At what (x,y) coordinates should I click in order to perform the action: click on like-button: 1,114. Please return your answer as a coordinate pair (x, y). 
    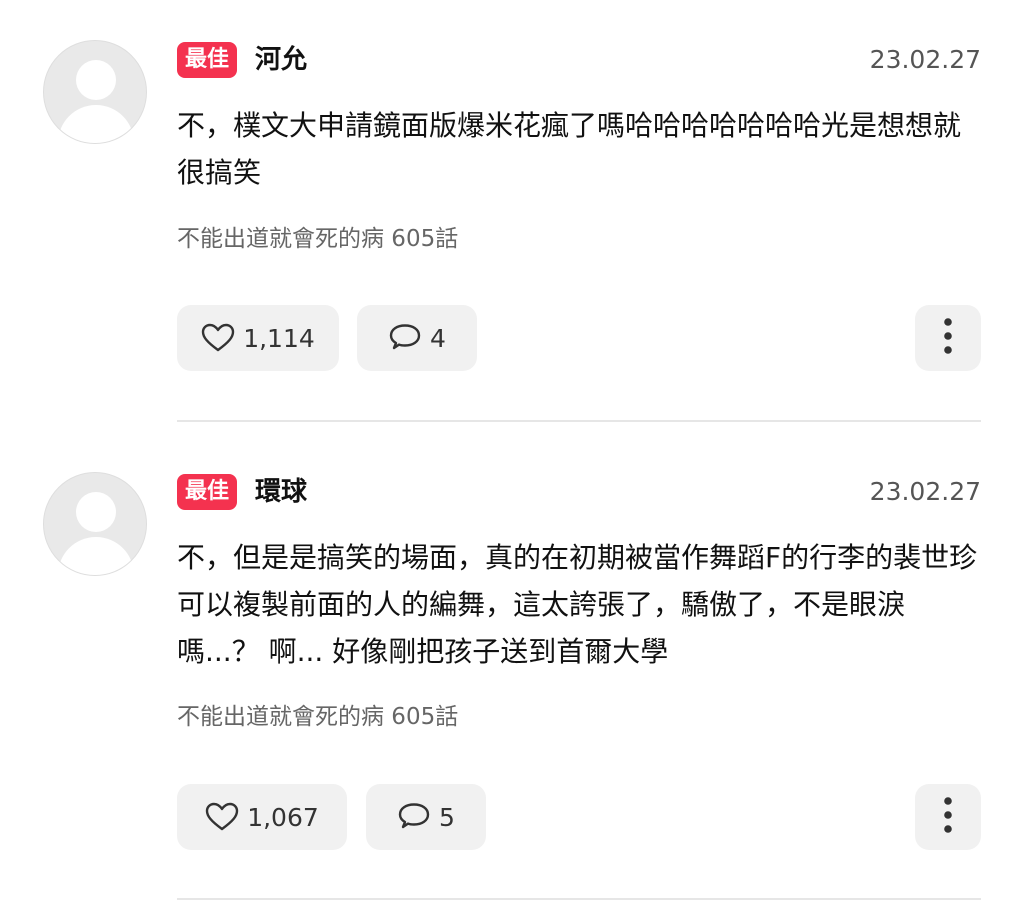
    Looking at the image, I should click on (258, 338).